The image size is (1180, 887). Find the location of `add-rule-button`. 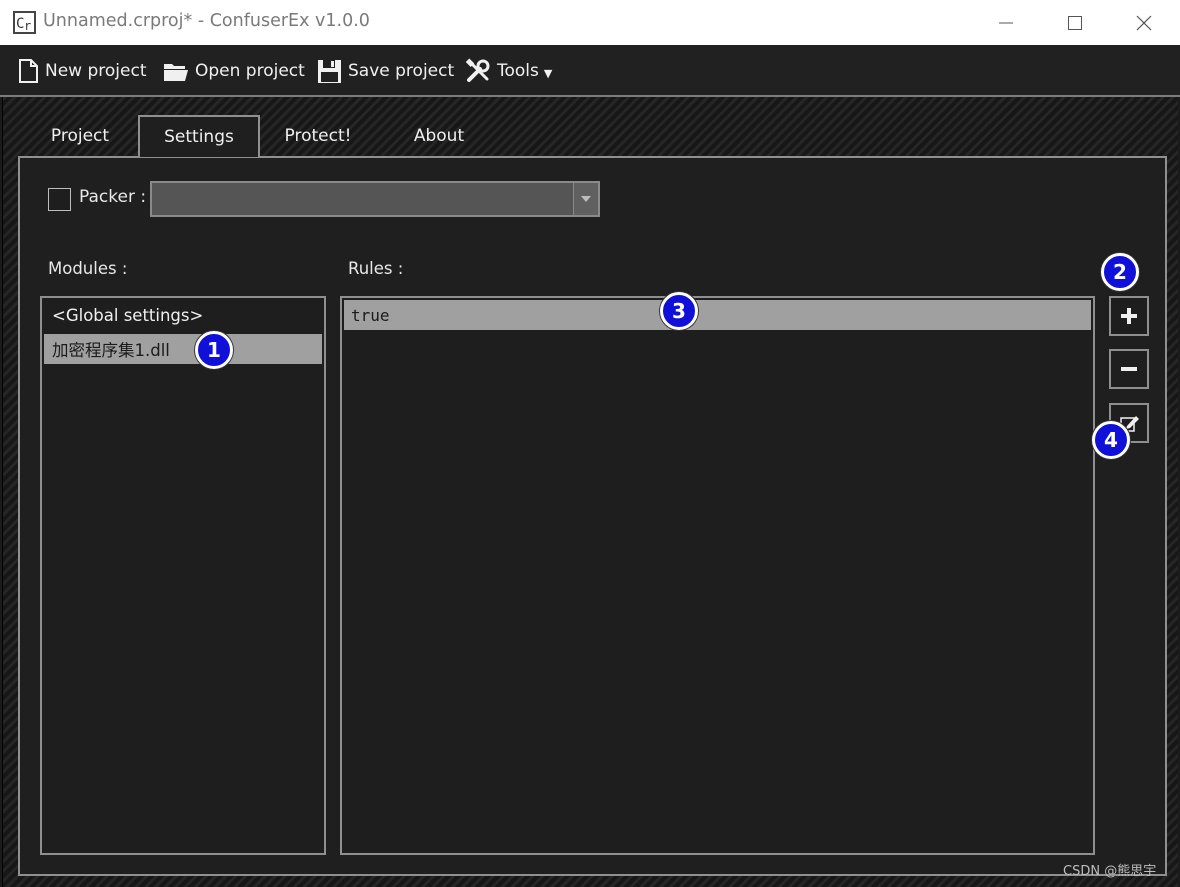

add-rule-button is located at coordinates (1129, 316).